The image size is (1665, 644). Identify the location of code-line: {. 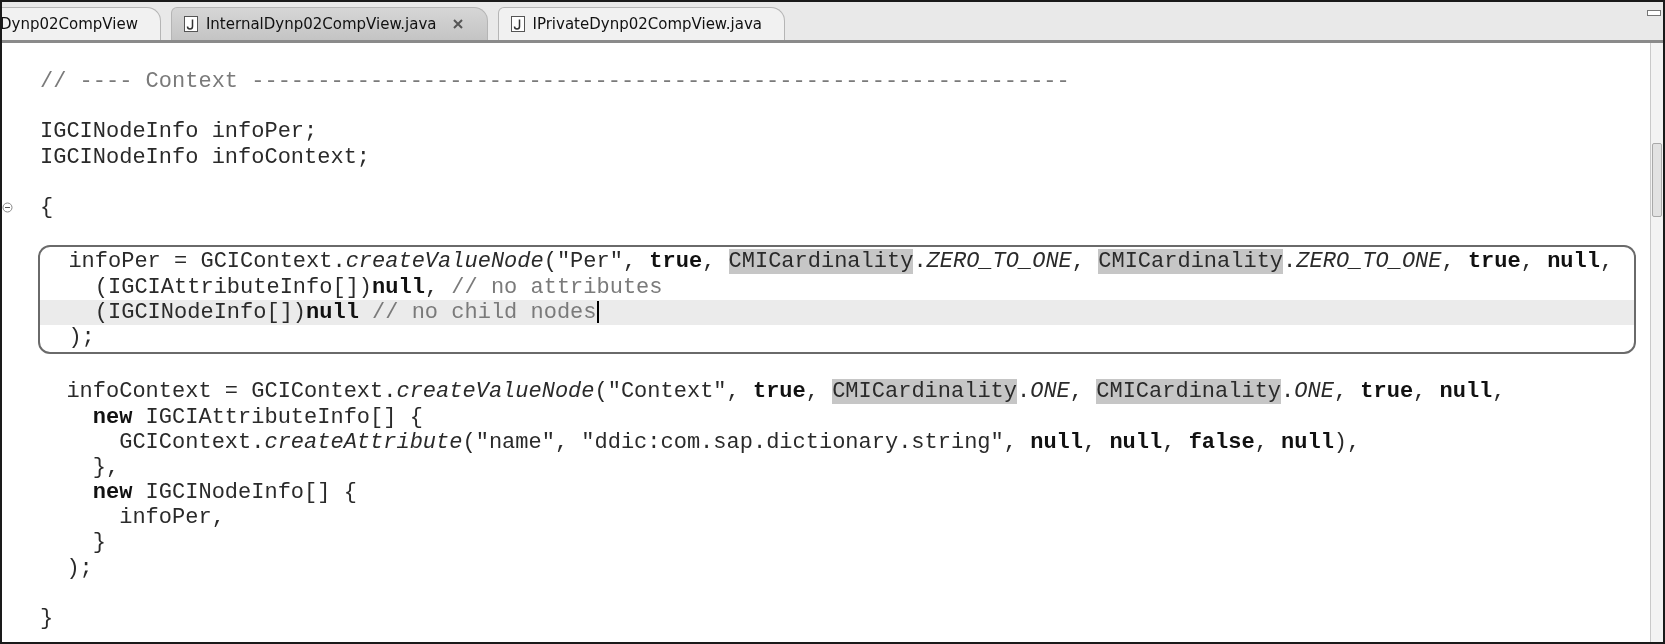
(46, 208).